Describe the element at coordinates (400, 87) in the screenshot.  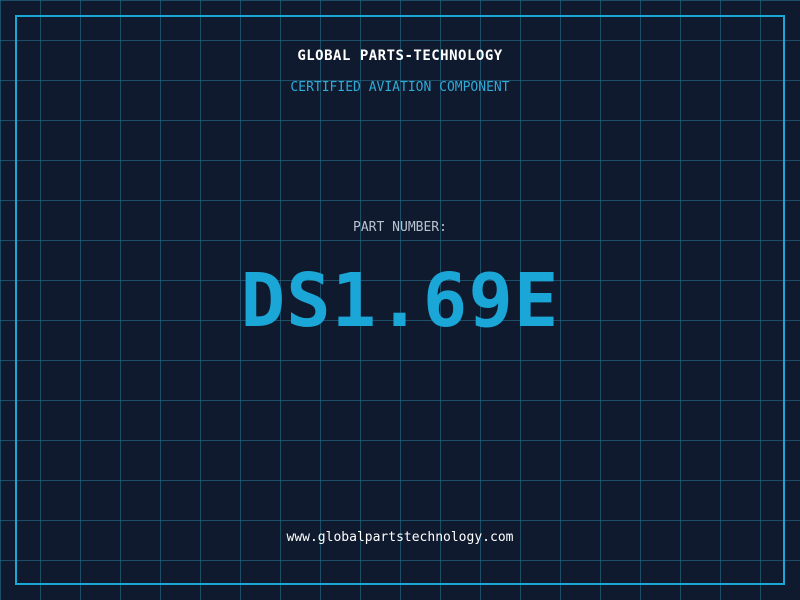
I see `certification-subtitle: CERTIFIED AVIATION COMPONENT` at that location.